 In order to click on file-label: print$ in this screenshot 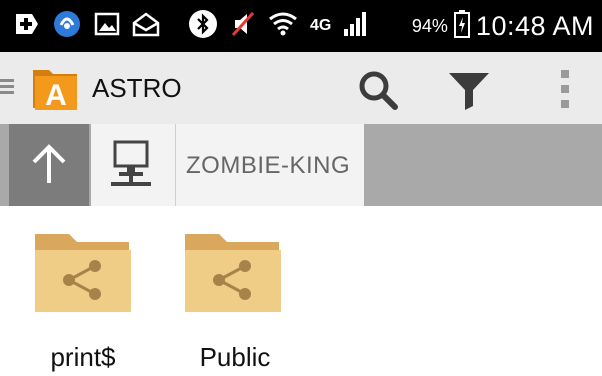, I will do `click(83, 357)`.